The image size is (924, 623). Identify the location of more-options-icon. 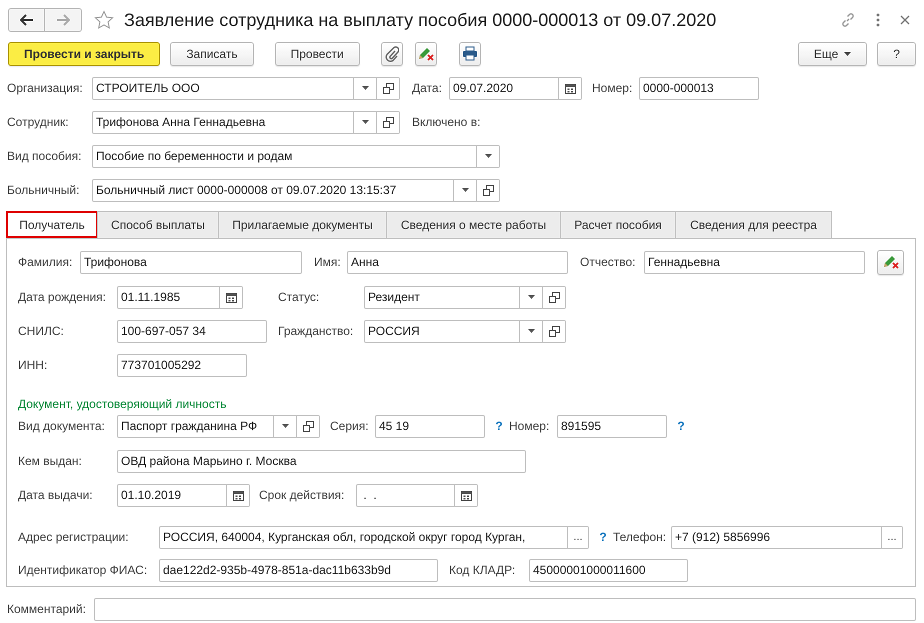
(878, 20).